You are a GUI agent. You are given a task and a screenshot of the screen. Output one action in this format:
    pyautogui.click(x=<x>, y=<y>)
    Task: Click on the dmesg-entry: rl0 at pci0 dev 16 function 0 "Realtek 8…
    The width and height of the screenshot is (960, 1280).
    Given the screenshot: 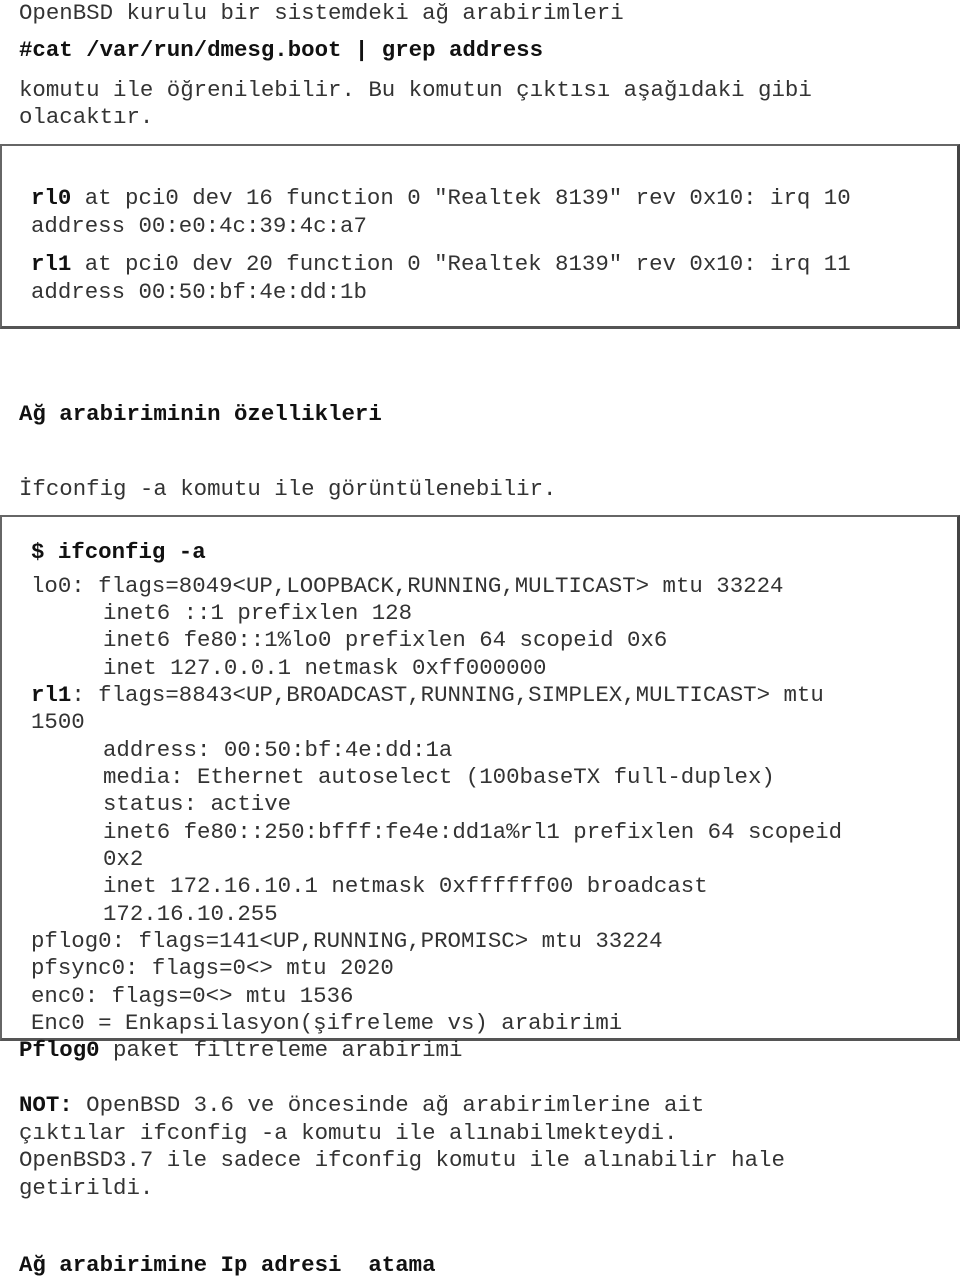 What is the action you would take?
    pyautogui.click(x=441, y=198)
    